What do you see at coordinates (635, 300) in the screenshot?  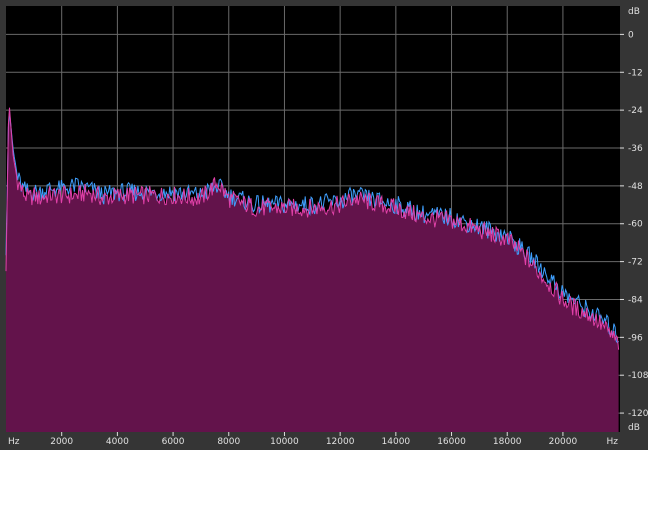 I see `y-tick-label: -84` at bounding box center [635, 300].